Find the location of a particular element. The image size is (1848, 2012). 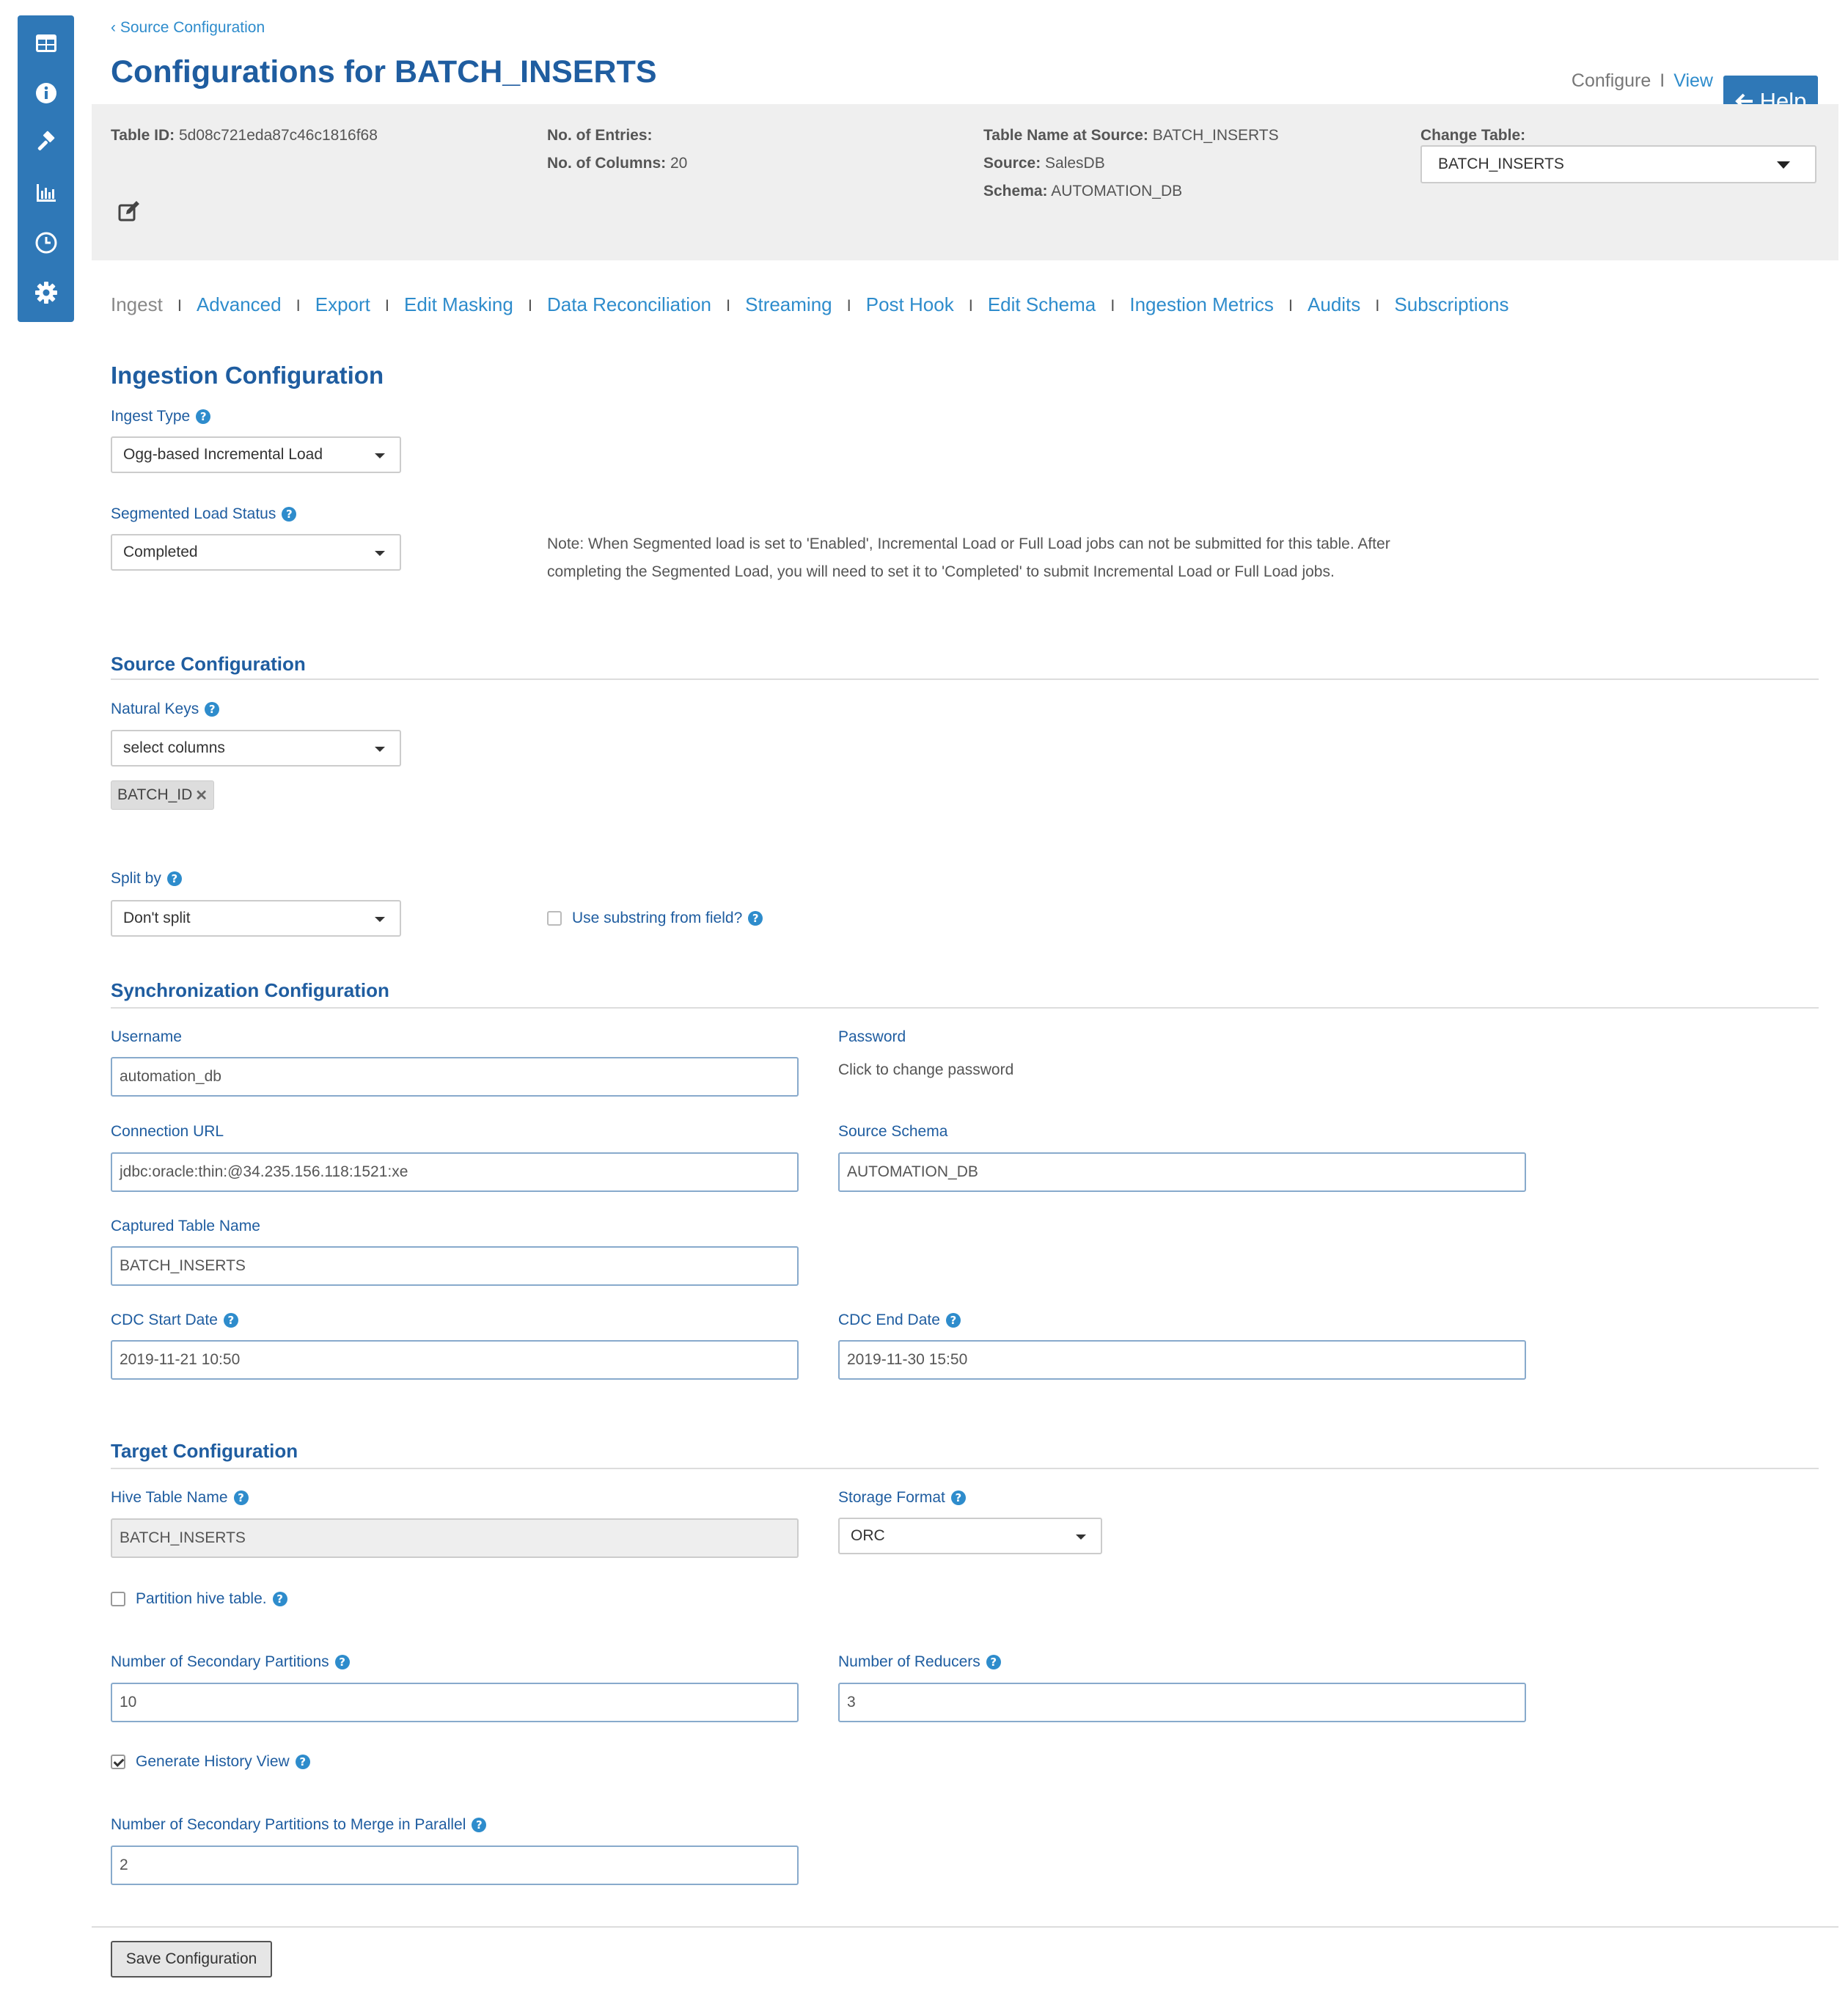

source-table-value: BATCH_INSERTS is located at coordinates (1215, 135).